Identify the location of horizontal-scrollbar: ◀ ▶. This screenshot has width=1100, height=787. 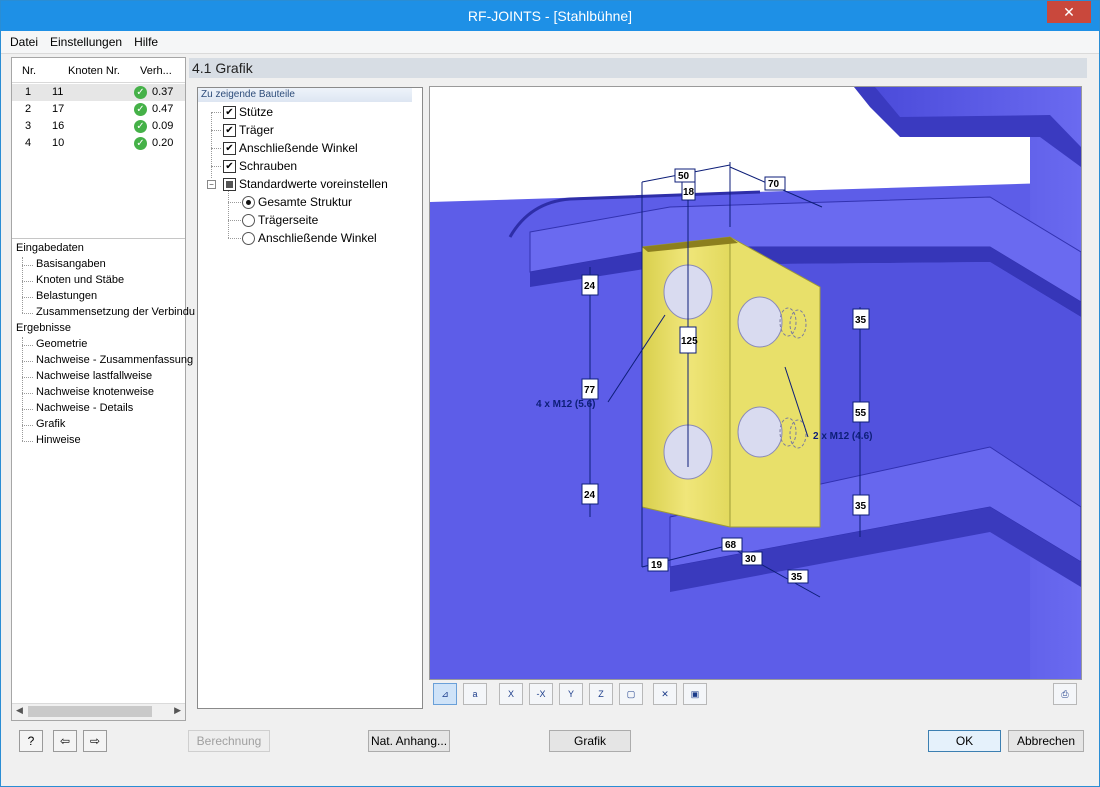
(98, 711).